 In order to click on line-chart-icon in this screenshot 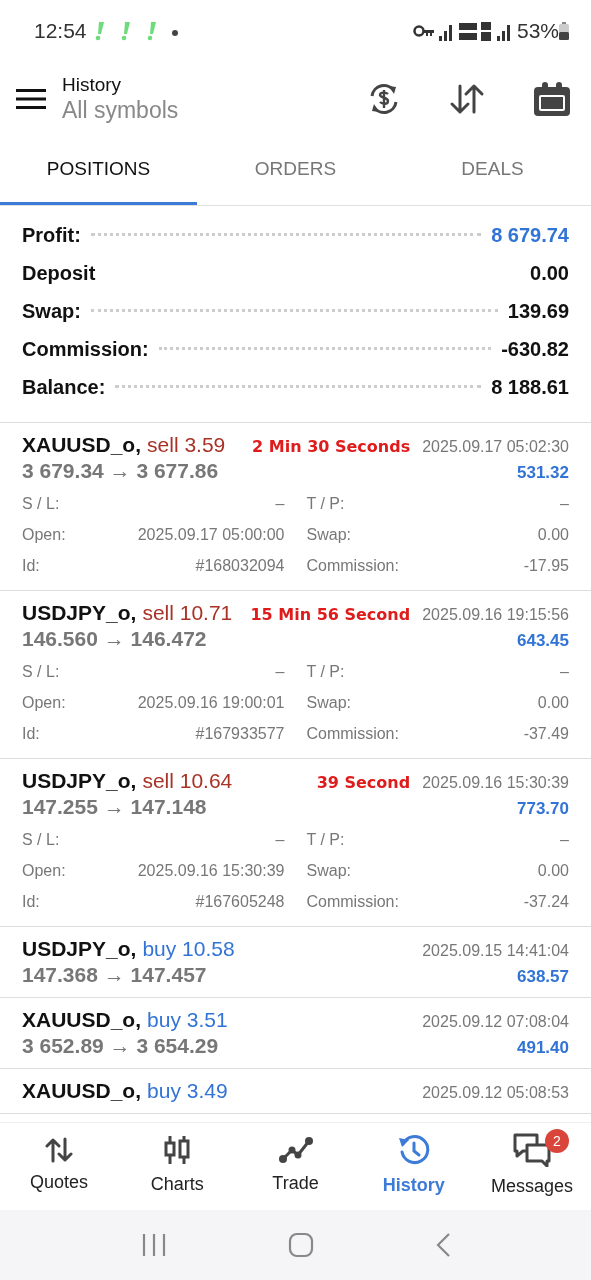, I will do `click(295, 1150)`.